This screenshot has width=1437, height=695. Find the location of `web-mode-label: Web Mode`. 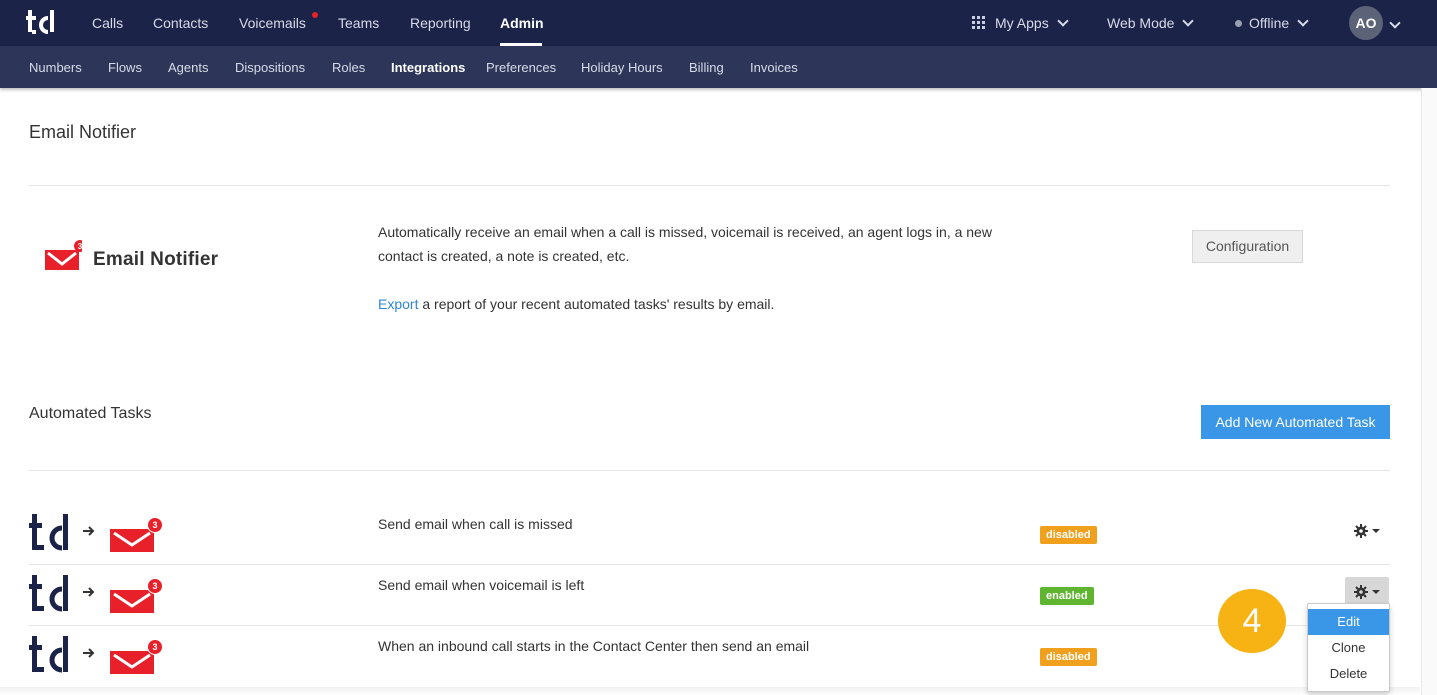

web-mode-label: Web Mode is located at coordinates (1141, 23).